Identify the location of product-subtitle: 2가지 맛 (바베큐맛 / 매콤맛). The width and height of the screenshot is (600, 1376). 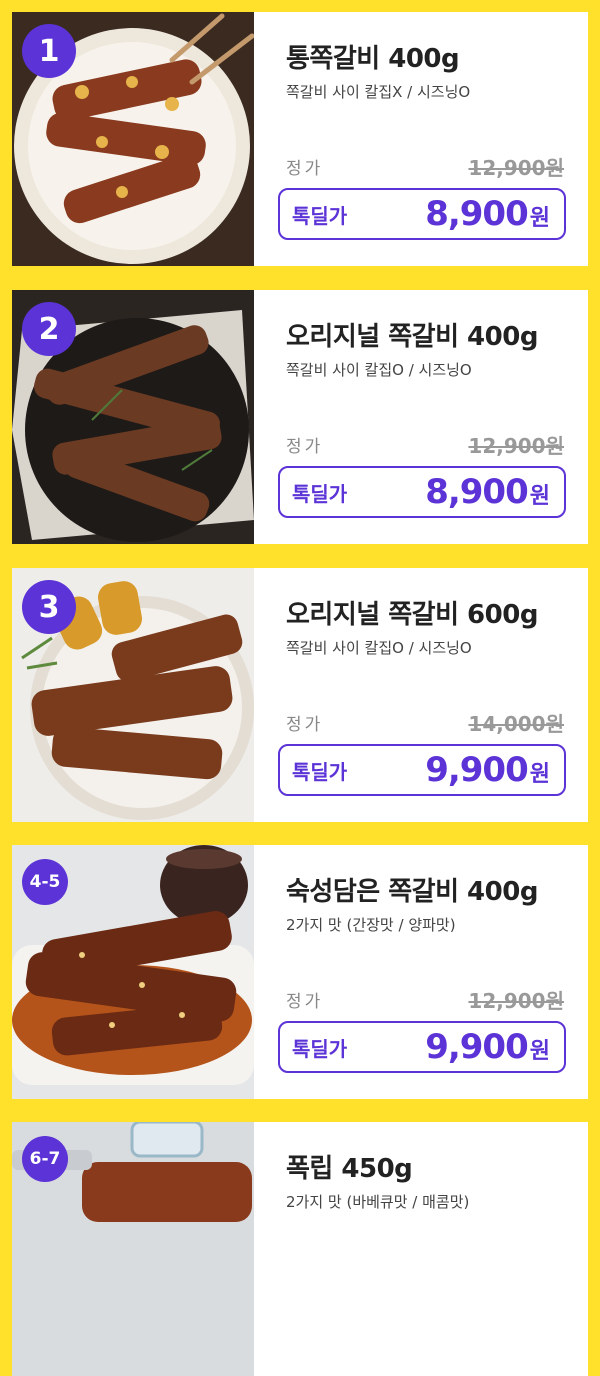
(378, 1202).